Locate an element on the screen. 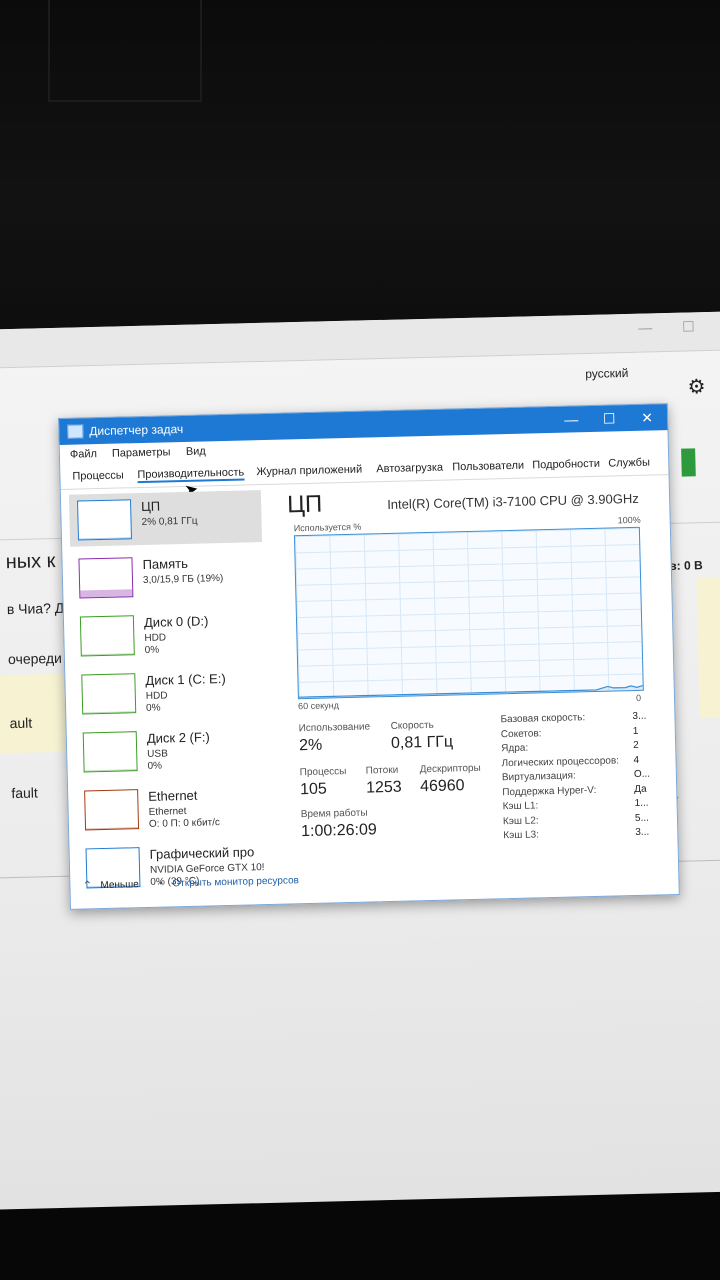  sidebar-item: Ethernet Ethernet О: 0 П: 0 кбит/с is located at coordinates (172, 808).